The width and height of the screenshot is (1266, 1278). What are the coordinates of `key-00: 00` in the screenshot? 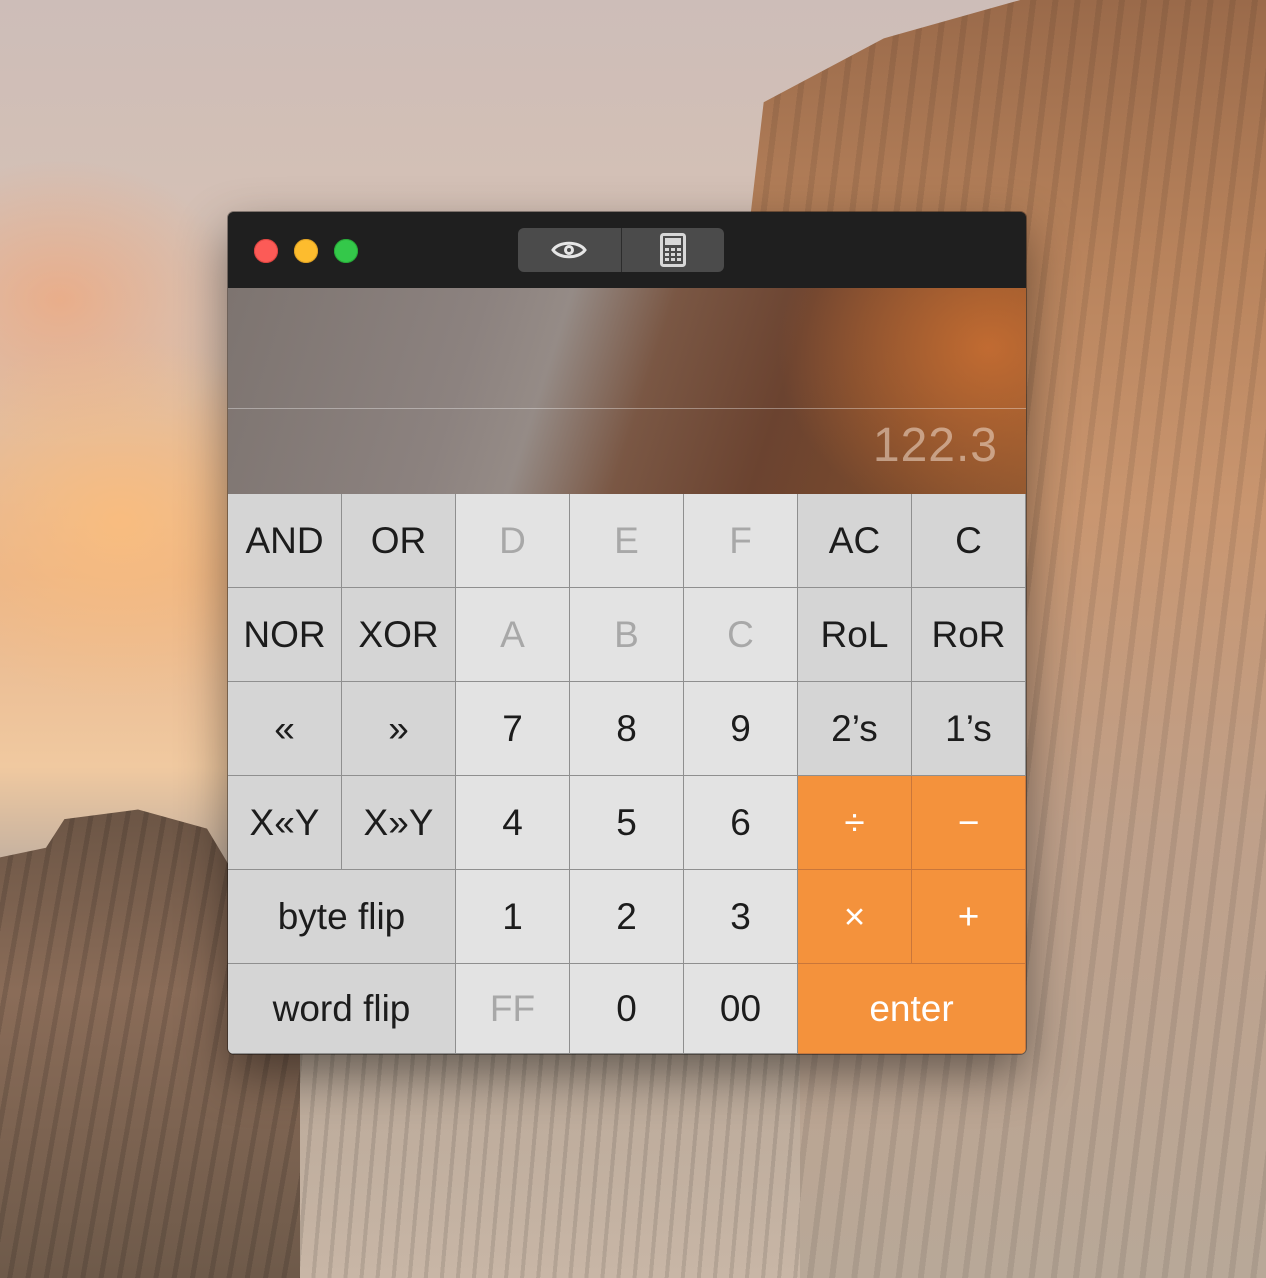 It's located at (741, 1009).